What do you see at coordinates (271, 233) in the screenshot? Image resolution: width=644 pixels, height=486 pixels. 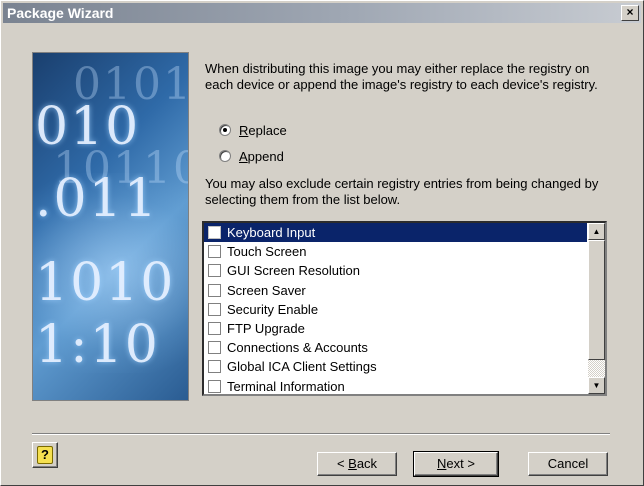 I see `list-item-label: Keyboard Input` at bounding box center [271, 233].